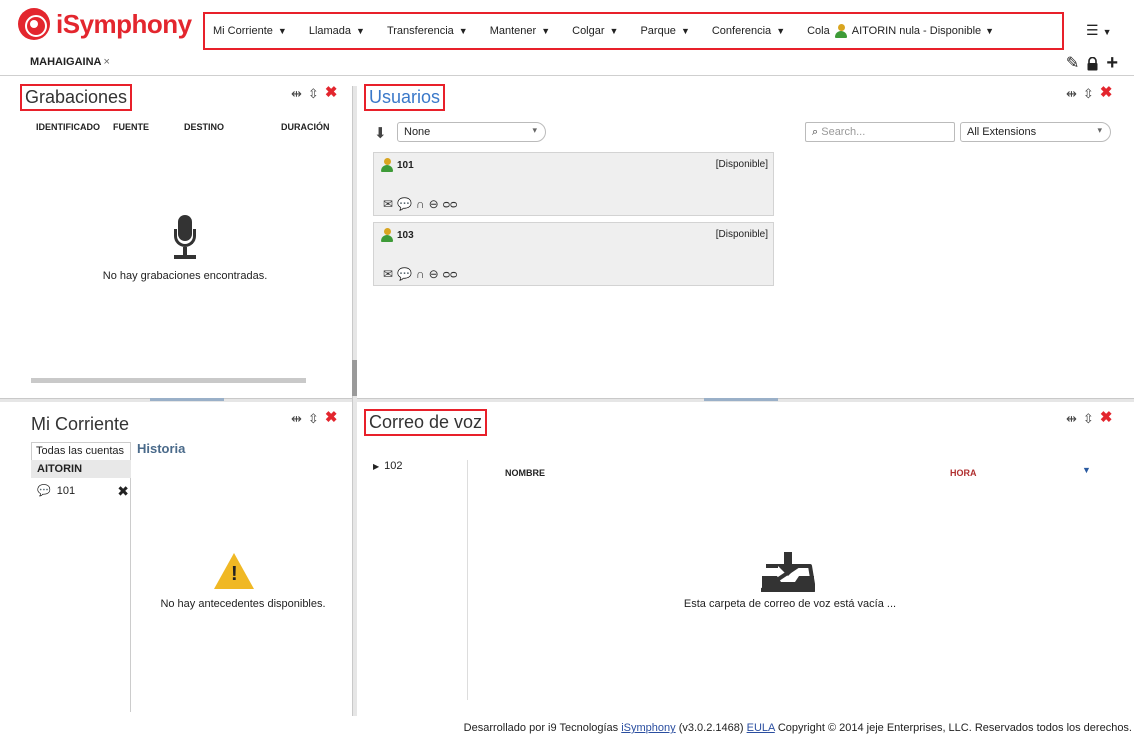  What do you see at coordinates (573, 184) in the screenshot?
I see `user-card: 101 [Disponible] ✉ 💬 ∩ ⊖ ᴑᴑ` at bounding box center [573, 184].